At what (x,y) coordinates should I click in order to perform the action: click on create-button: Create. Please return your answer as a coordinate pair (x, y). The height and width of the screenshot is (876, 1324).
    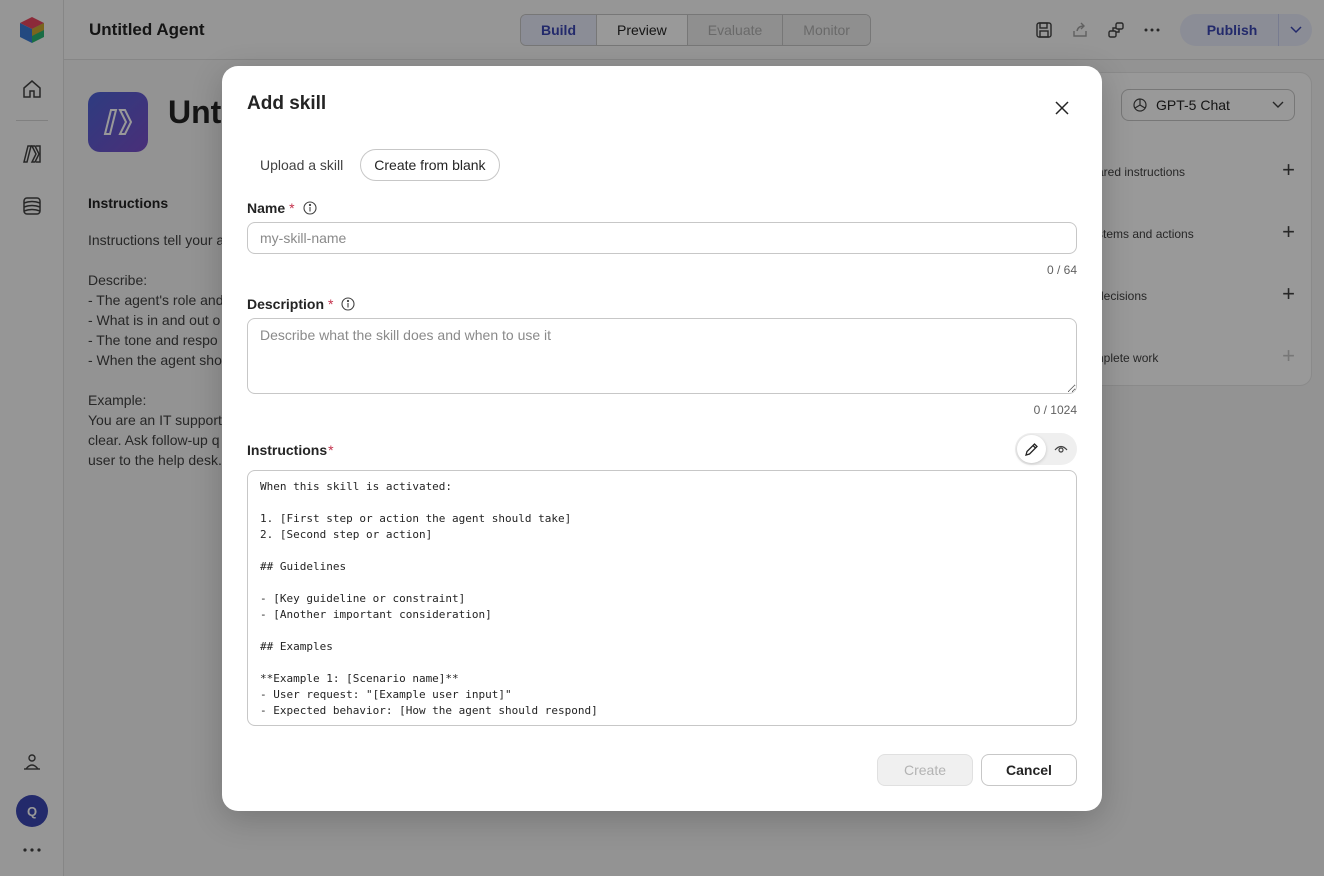
    Looking at the image, I should click on (925, 770).